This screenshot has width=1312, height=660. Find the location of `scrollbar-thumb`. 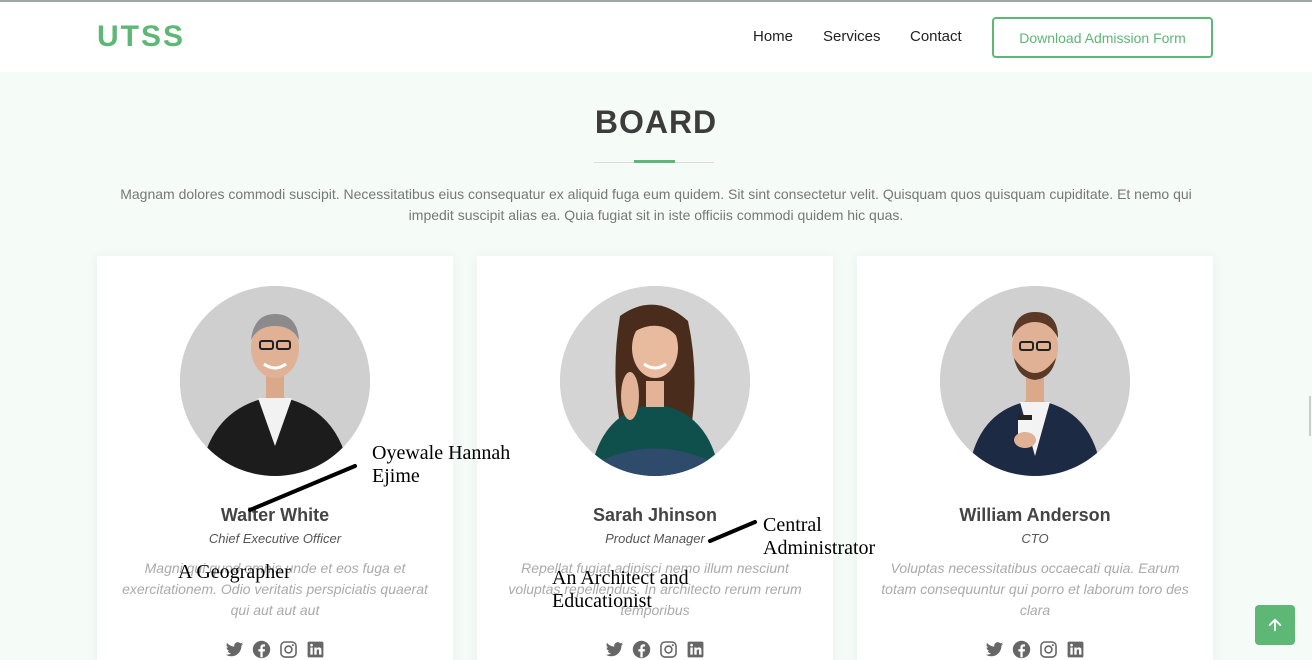

scrollbar-thumb is located at coordinates (1310, 416).